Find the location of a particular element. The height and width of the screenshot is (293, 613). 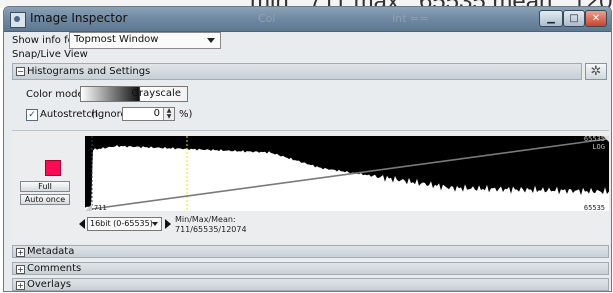

histogram-max-bottom-label: 65535 is located at coordinates (594, 207).